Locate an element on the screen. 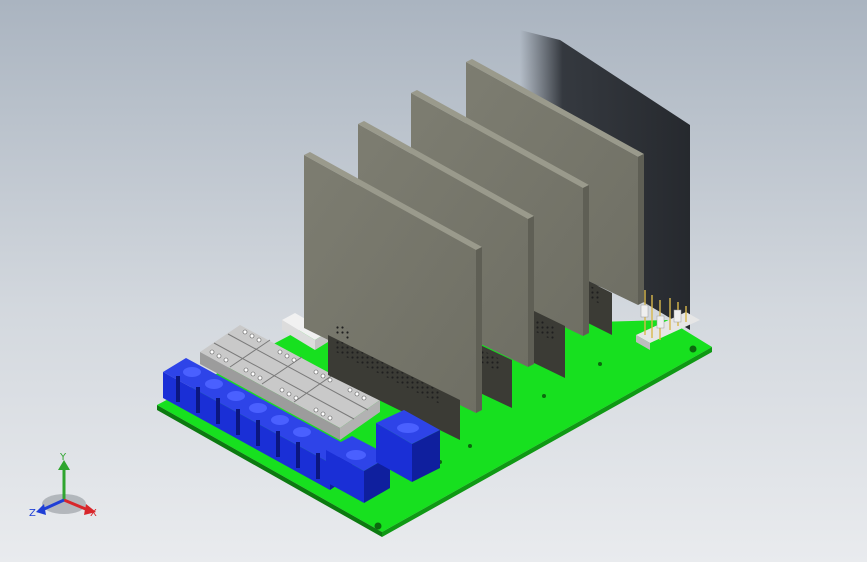 This screenshot has height=562, width=867. z-axis-label: Z is located at coordinates (32, 513).